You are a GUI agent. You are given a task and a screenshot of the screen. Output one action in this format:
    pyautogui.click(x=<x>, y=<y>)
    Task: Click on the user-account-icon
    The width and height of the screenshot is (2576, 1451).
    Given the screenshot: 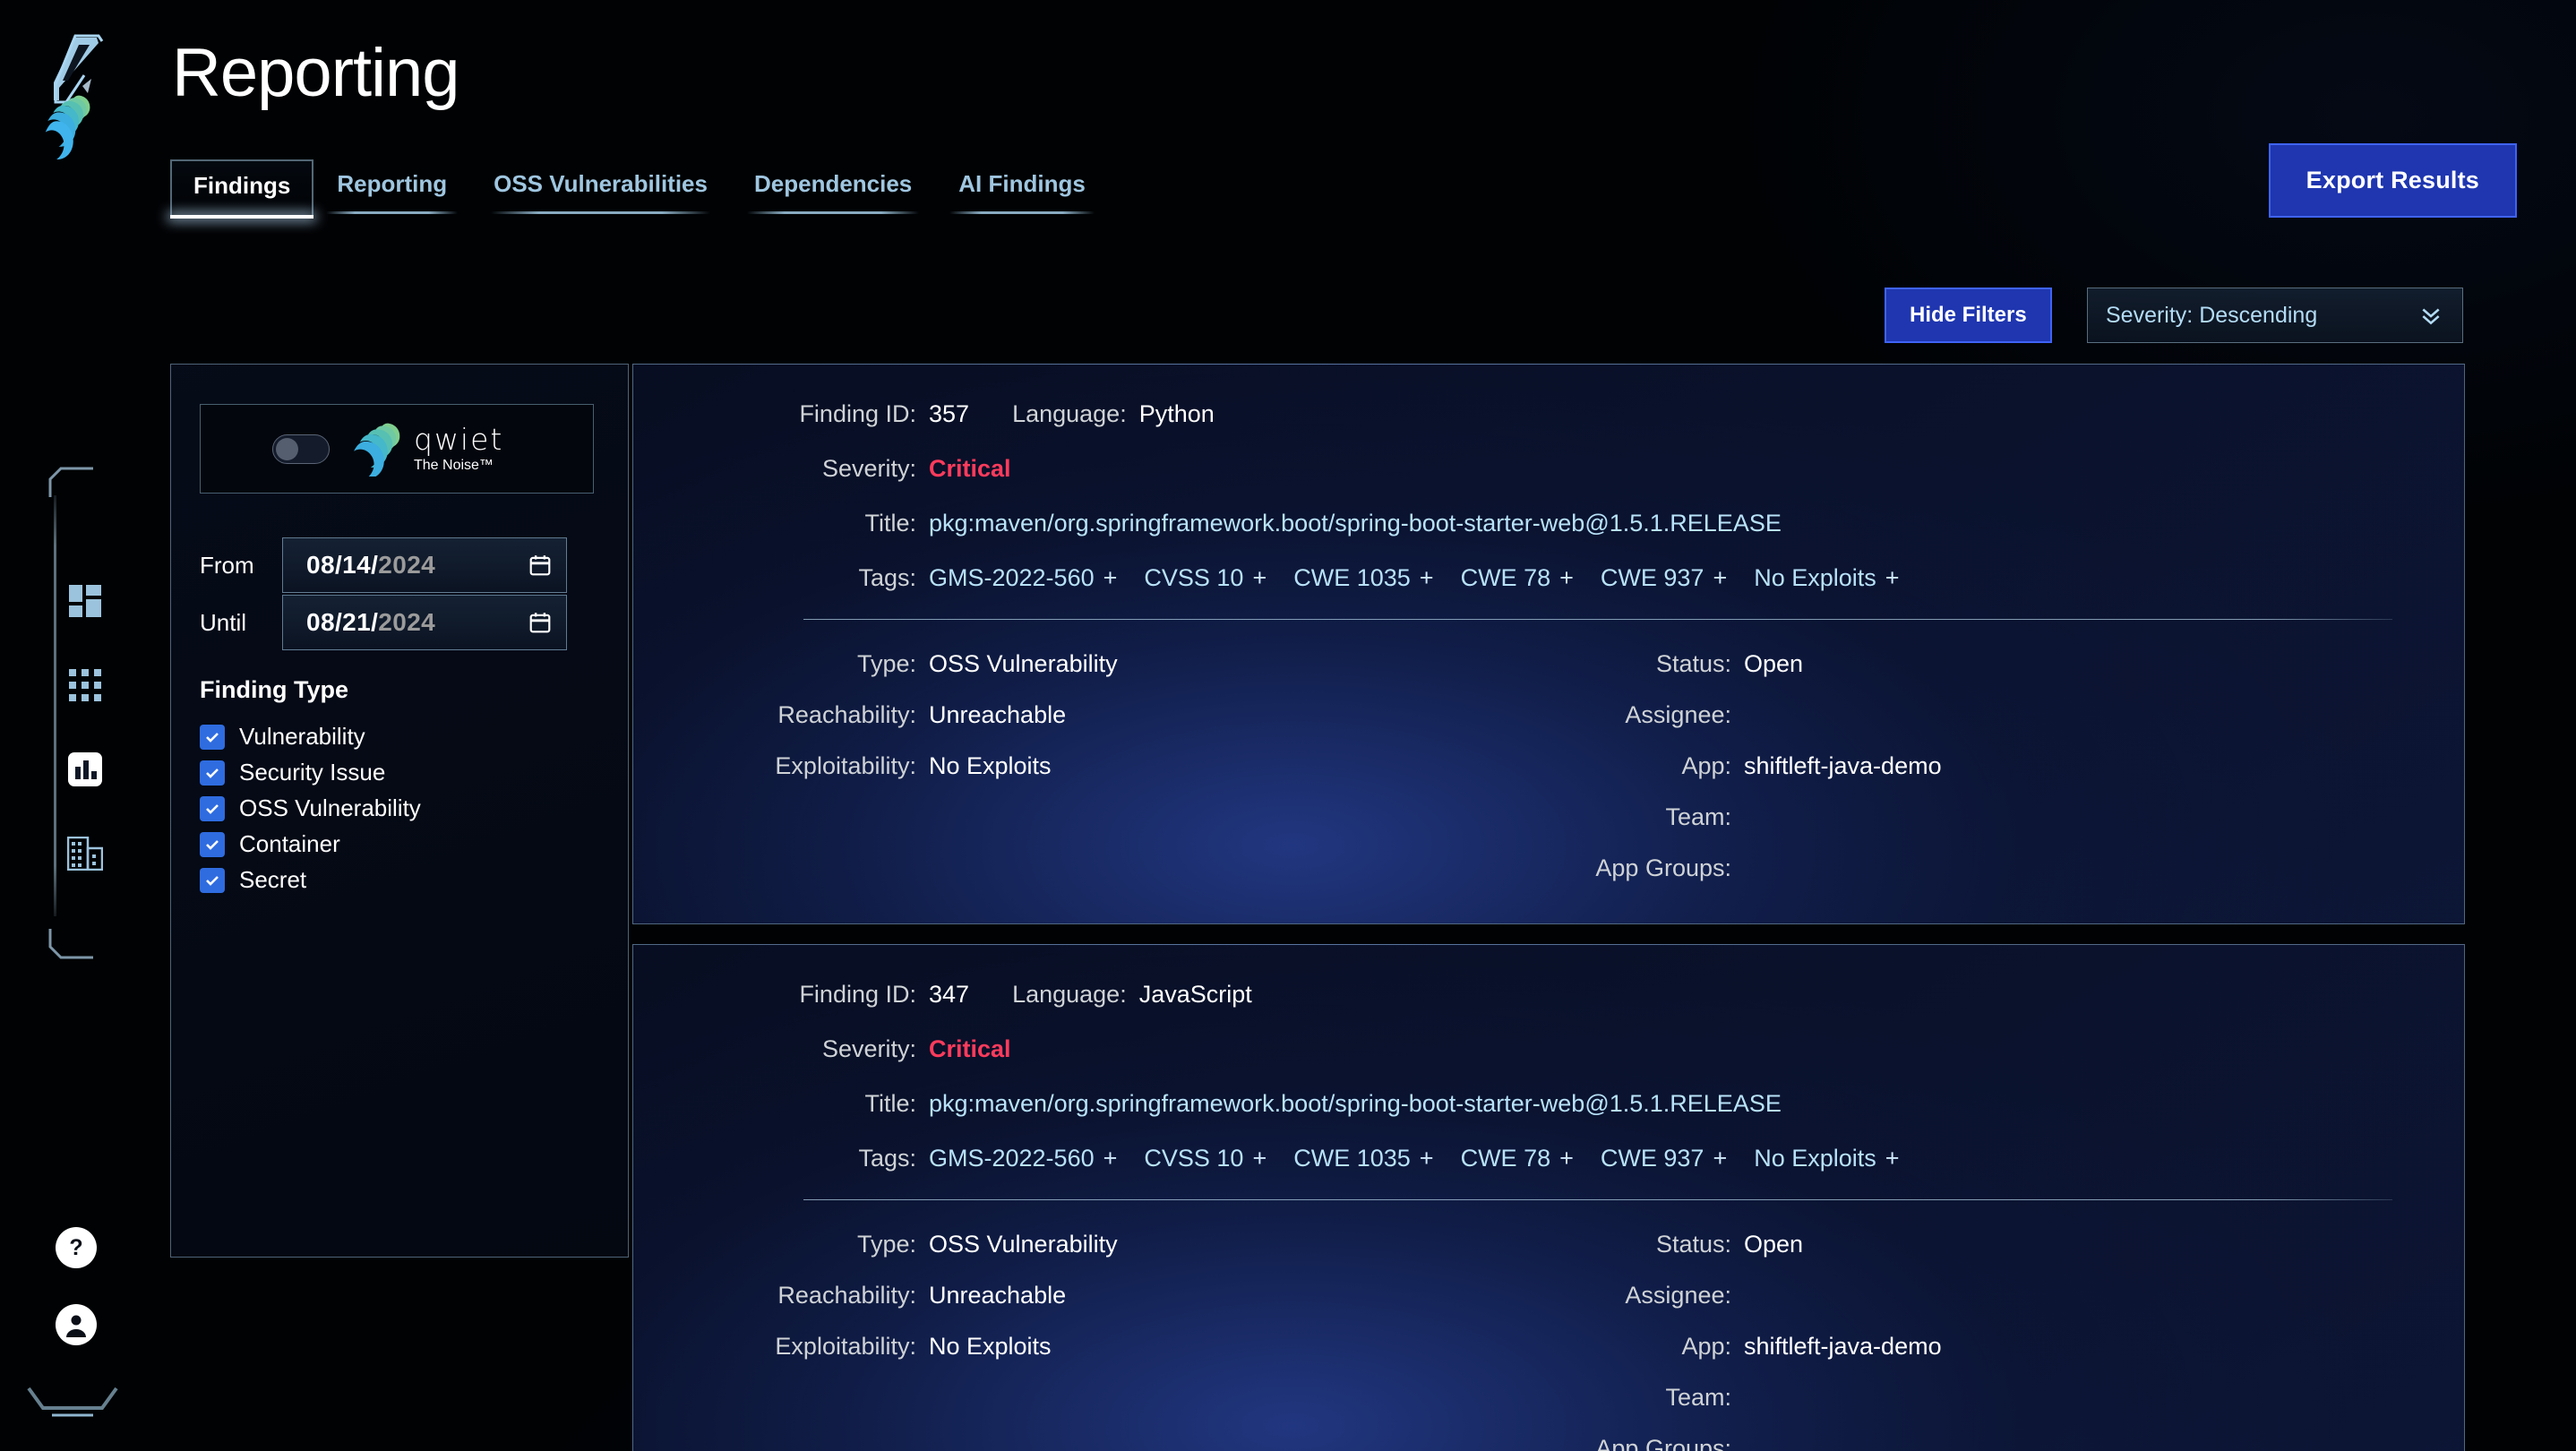 What is the action you would take?
    pyautogui.click(x=76, y=1326)
    